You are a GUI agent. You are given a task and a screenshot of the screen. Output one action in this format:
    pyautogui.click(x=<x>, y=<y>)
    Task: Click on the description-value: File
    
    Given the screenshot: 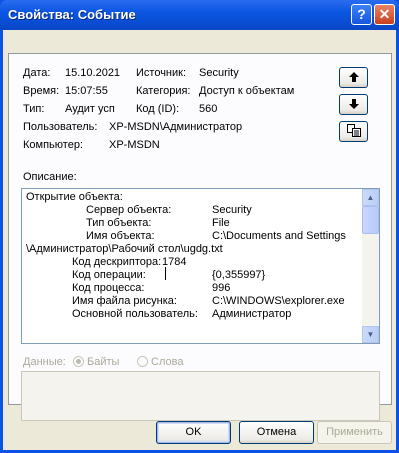 What is the action you would take?
    pyautogui.click(x=221, y=223)
    